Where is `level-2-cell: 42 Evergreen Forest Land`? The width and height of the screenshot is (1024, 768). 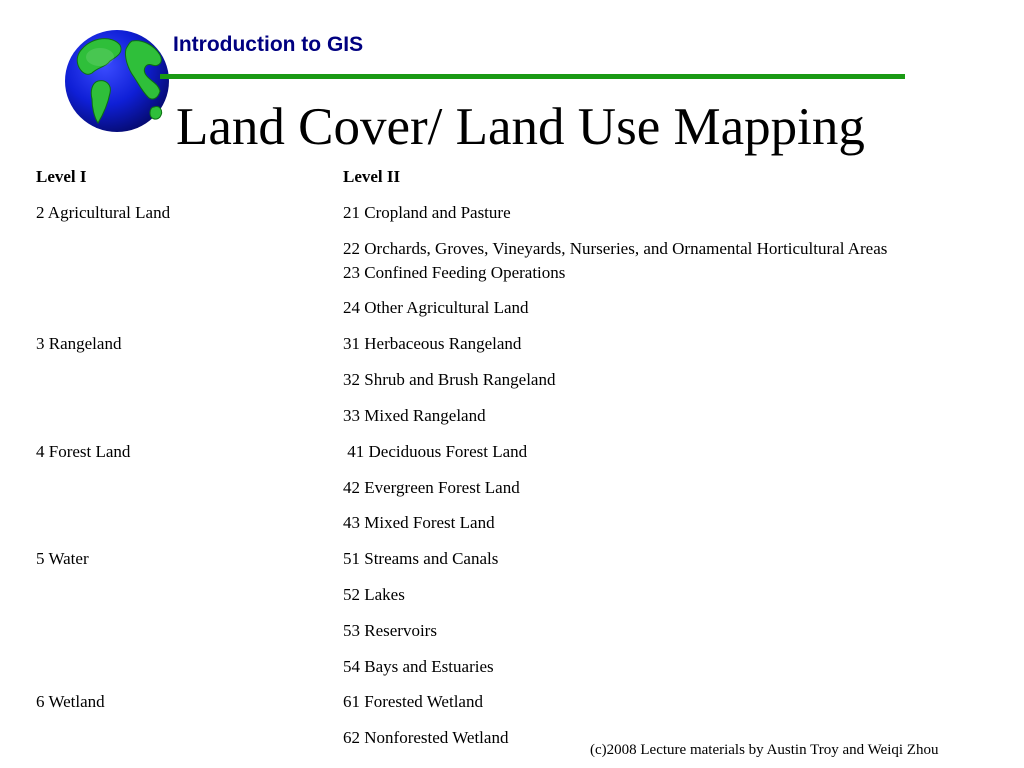
level-2-cell: 42 Evergreen Forest Land is located at coordinates (431, 487).